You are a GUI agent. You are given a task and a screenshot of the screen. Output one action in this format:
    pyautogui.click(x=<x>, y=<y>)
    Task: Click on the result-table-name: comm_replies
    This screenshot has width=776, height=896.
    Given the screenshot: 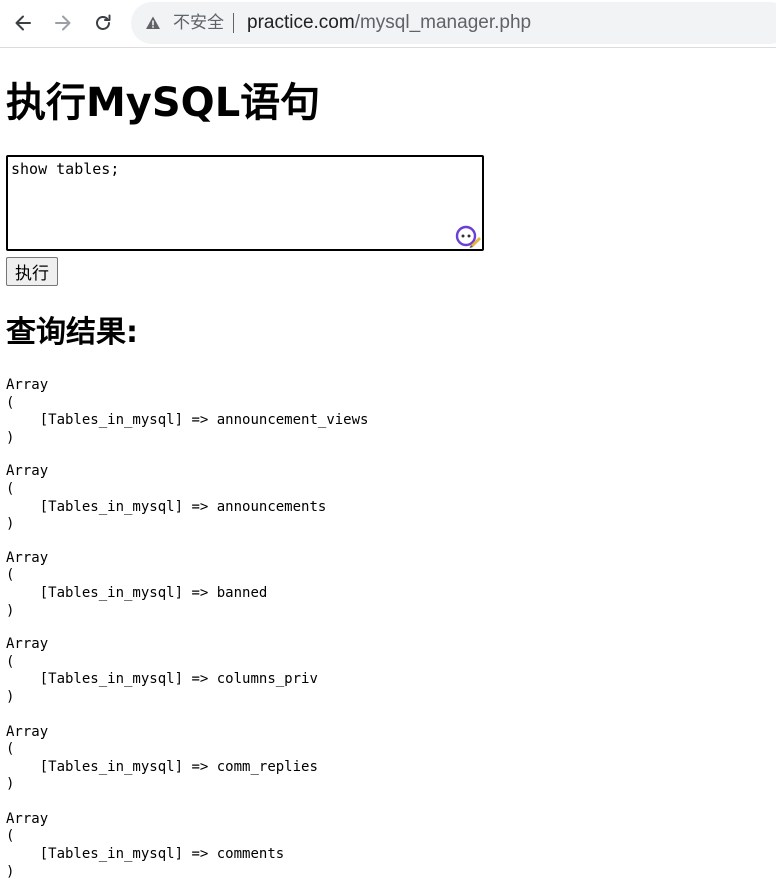 What is the action you would take?
    pyautogui.click(x=267, y=766)
    